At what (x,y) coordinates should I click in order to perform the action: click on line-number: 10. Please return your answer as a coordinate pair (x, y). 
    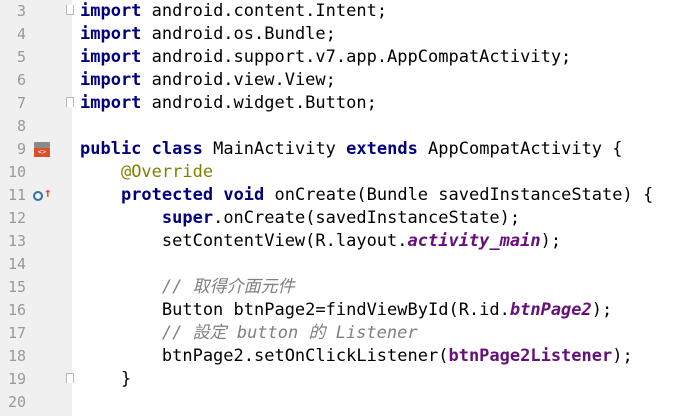
    Looking at the image, I should click on (16, 172).